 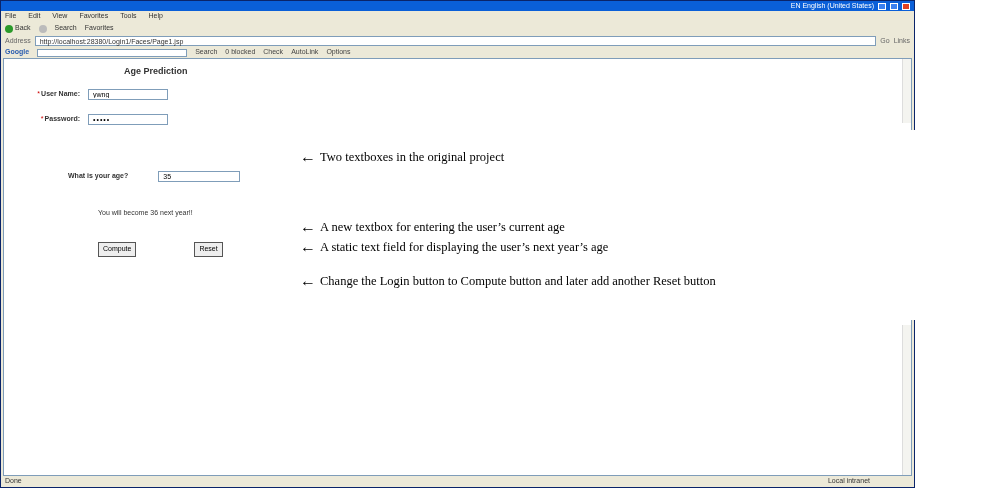 I want to click on minimize-button, so click(x=882, y=6).